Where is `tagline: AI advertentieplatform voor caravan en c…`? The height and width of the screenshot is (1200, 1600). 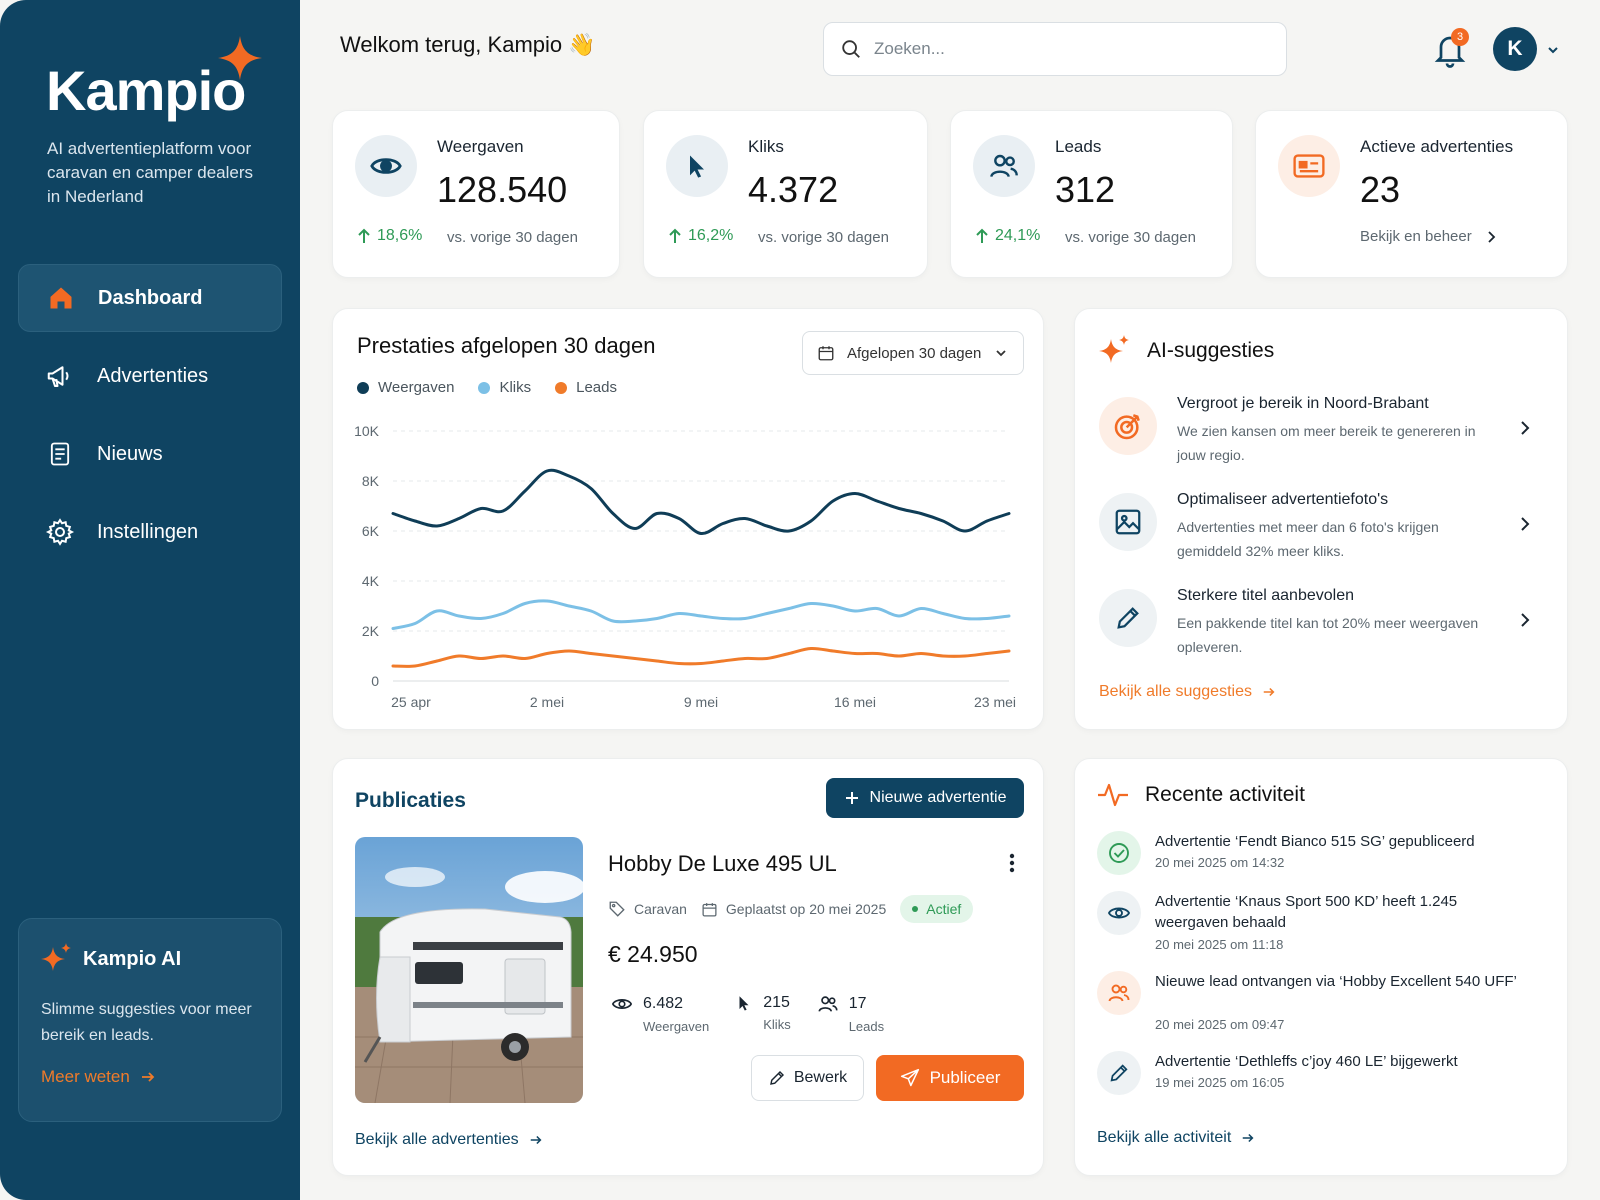
tagline: AI advertentieplatform voor caravan en c… is located at coordinates (150, 172).